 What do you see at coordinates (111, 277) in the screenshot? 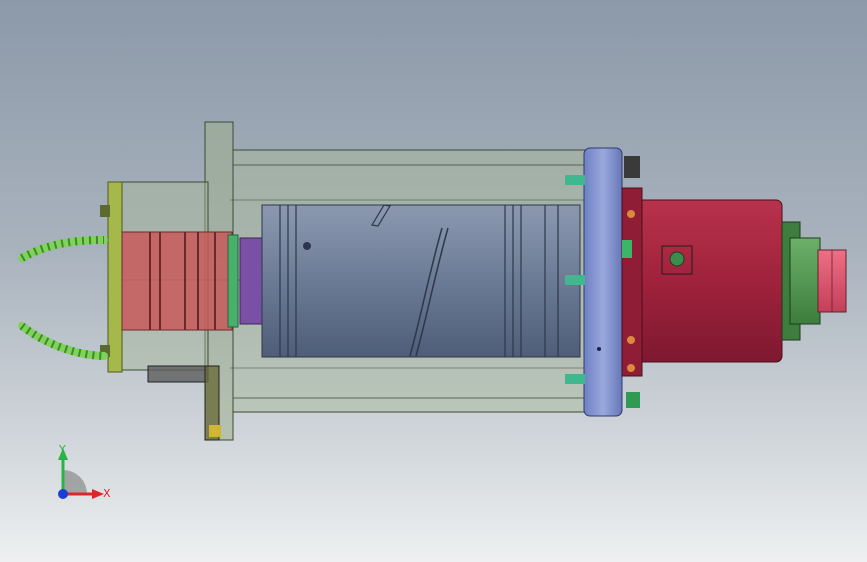
I see `rear-mount-plate` at bounding box center [111, 277].